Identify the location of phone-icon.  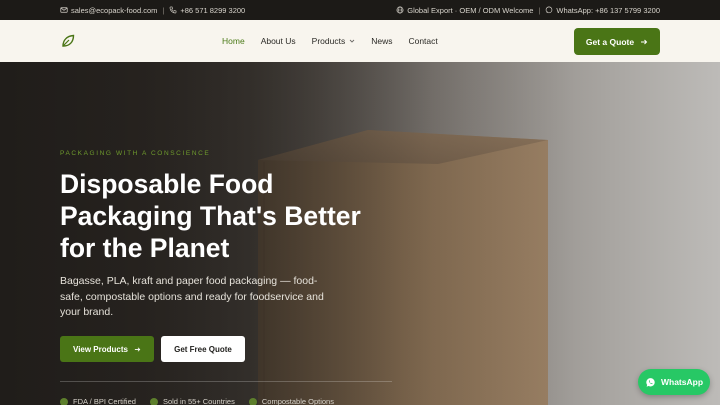
(173, 10).